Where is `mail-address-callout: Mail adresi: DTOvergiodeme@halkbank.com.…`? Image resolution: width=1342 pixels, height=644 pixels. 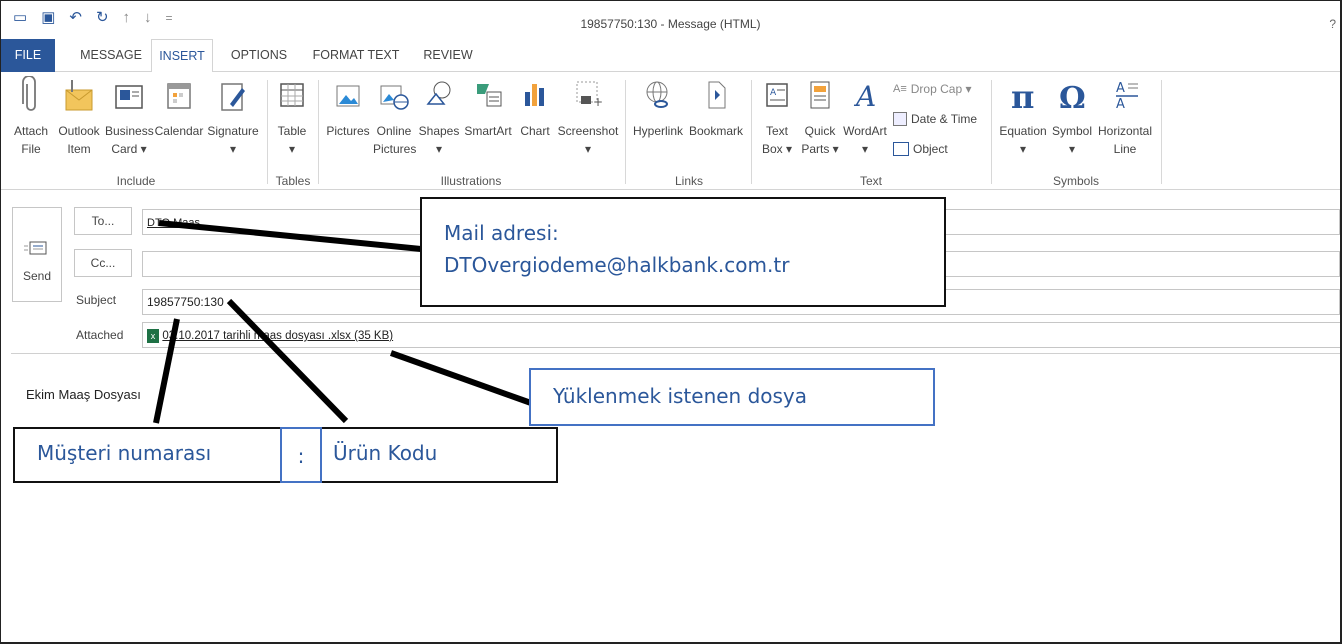
mail-address-callout: Mail adresi: DTOvergiodeme@halkbank.com.… is located at coordinates (683, 252).